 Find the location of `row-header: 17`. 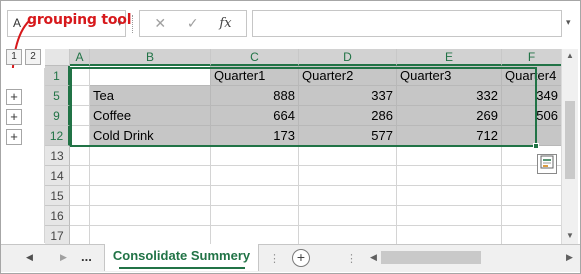

row-header: 17 is located at coordinates (57, 236).